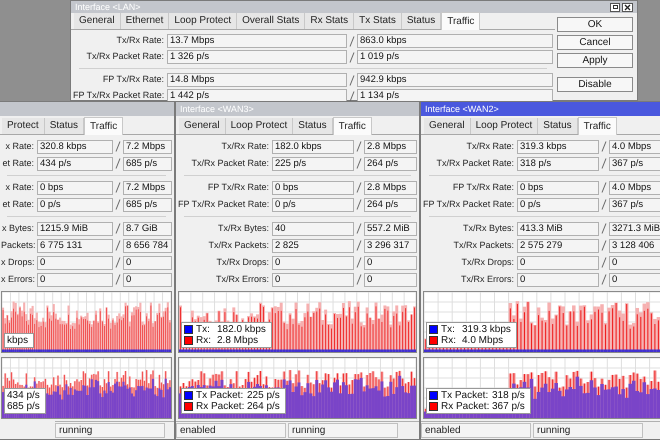 The image size is (660, 440). I want to click on tab: Ethernet, so click(145, 21).